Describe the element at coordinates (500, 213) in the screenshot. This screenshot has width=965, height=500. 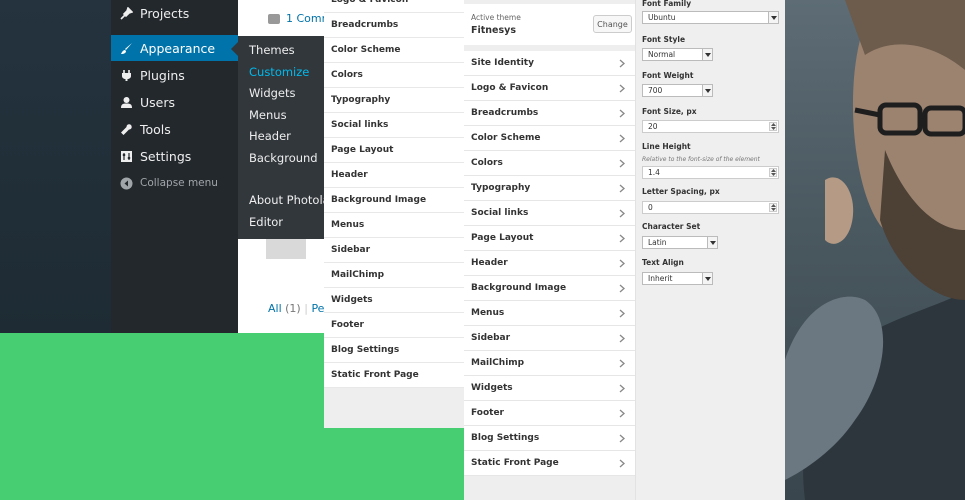
I see `section-label: Social links` at that location.